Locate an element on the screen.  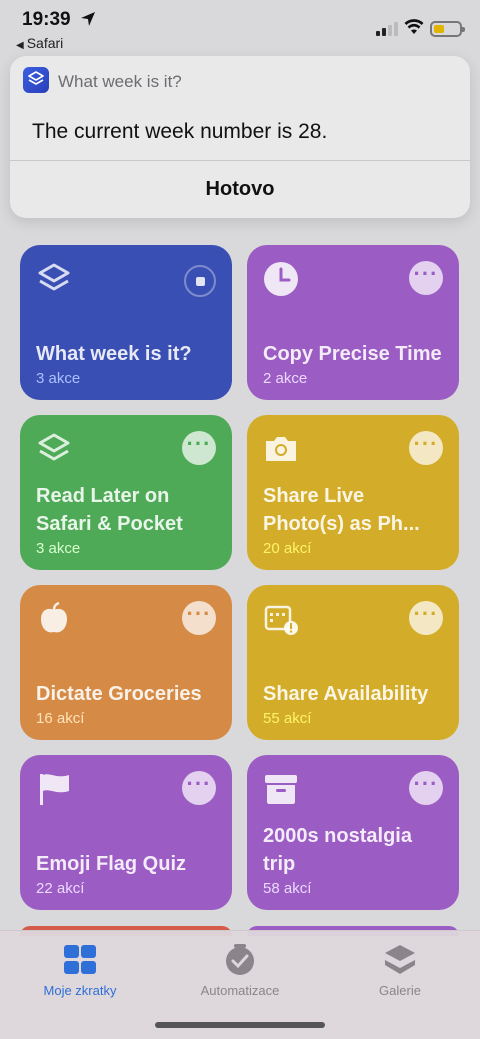
shortcut-name: Dictate Groceries is located at coordinates (119, 694).